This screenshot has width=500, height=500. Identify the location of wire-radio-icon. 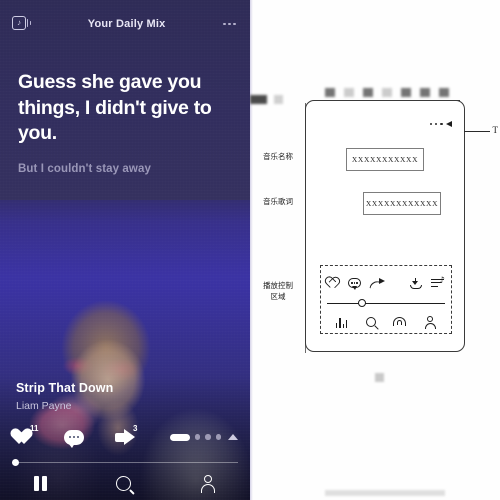
(400, 322).